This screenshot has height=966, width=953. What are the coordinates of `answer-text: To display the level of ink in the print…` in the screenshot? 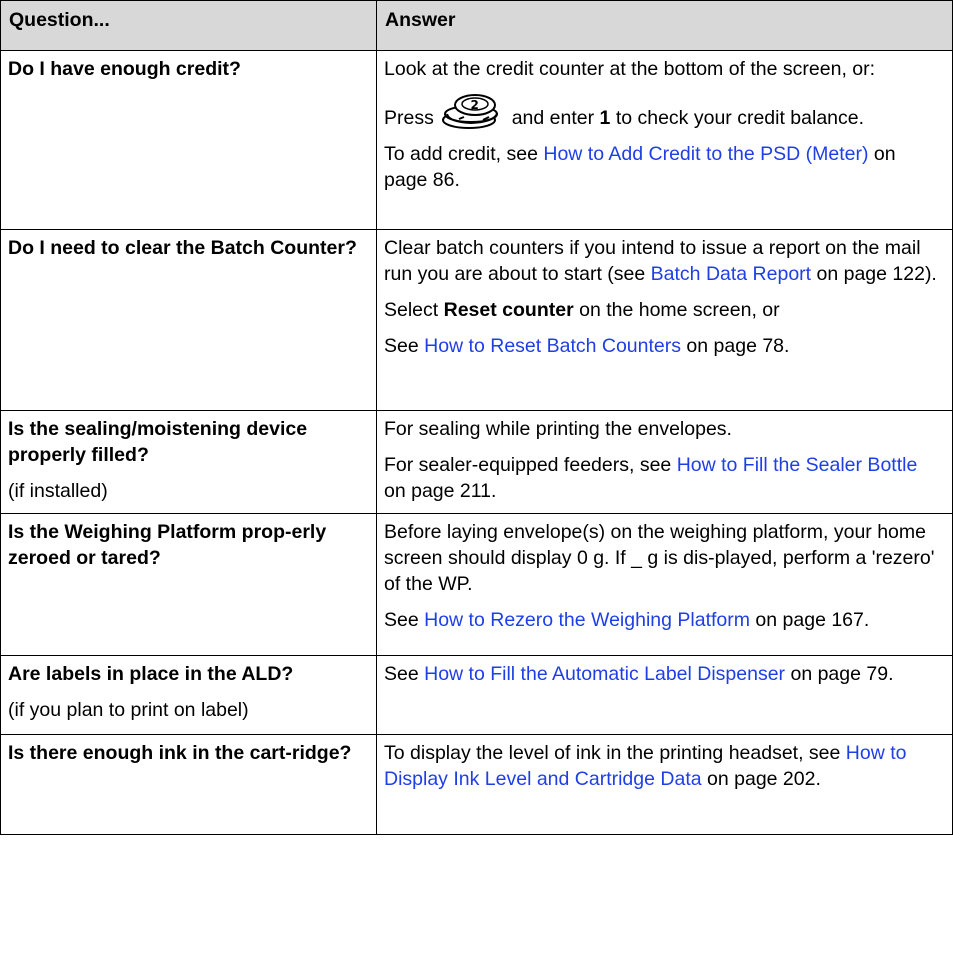 It's located at (664, 766).